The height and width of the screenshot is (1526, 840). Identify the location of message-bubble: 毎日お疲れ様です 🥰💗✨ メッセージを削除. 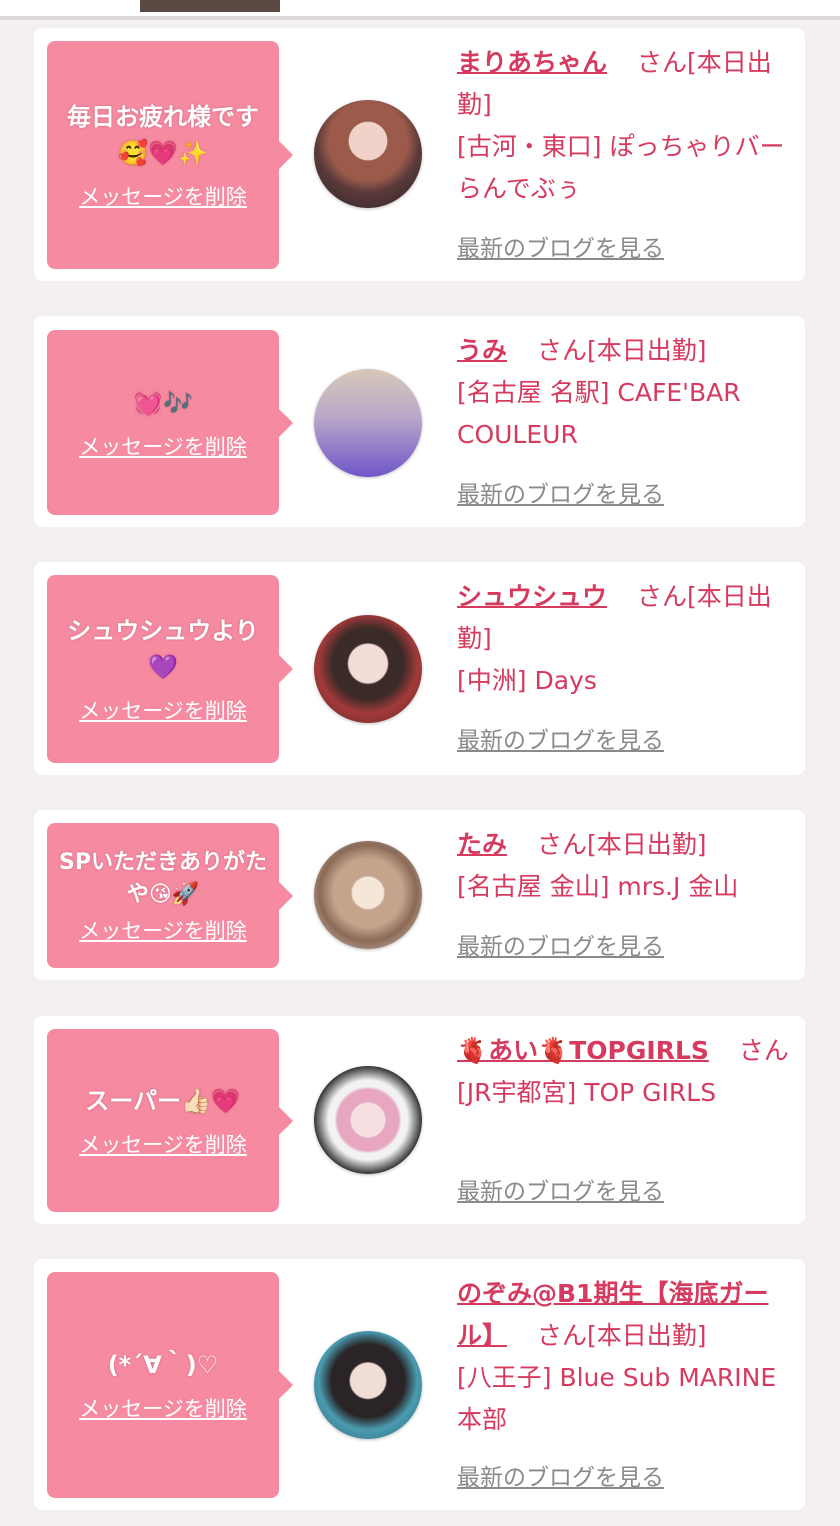
(170, 155).